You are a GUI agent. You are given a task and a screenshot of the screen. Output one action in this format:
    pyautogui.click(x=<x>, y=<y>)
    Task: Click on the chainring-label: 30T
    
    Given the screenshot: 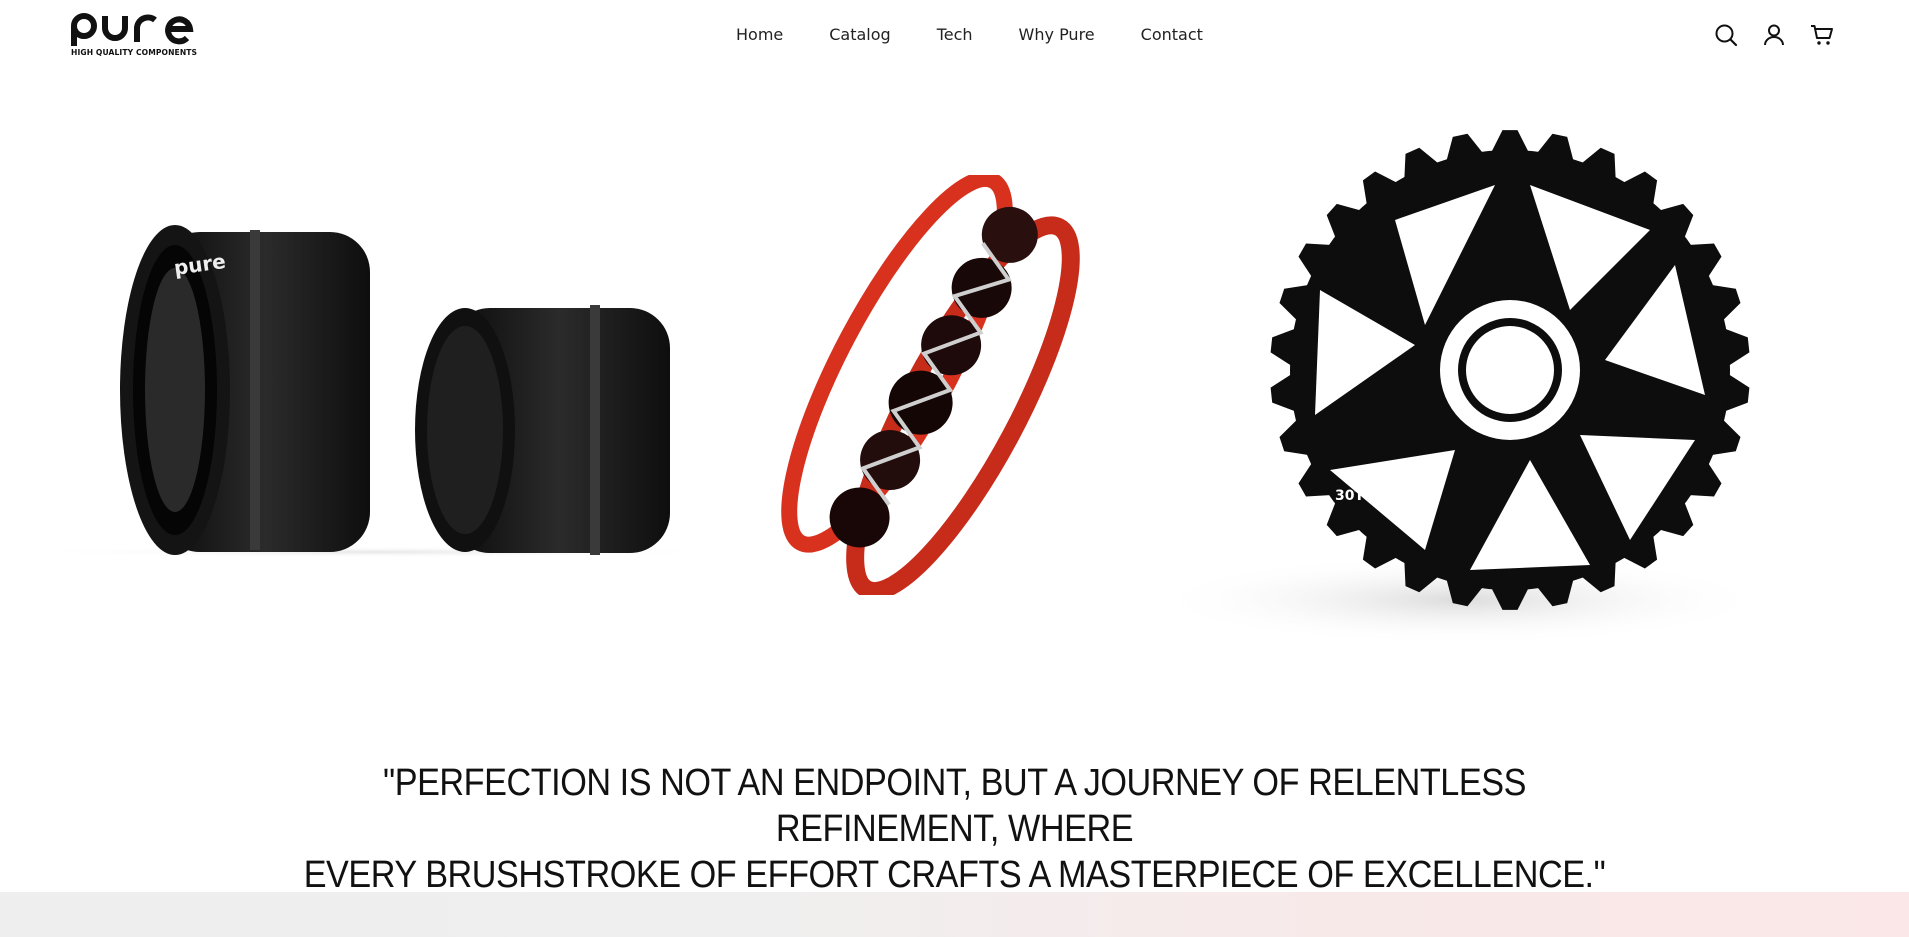 What is the action you would take?
    pyautogui.click(x=1349, y=496)
    